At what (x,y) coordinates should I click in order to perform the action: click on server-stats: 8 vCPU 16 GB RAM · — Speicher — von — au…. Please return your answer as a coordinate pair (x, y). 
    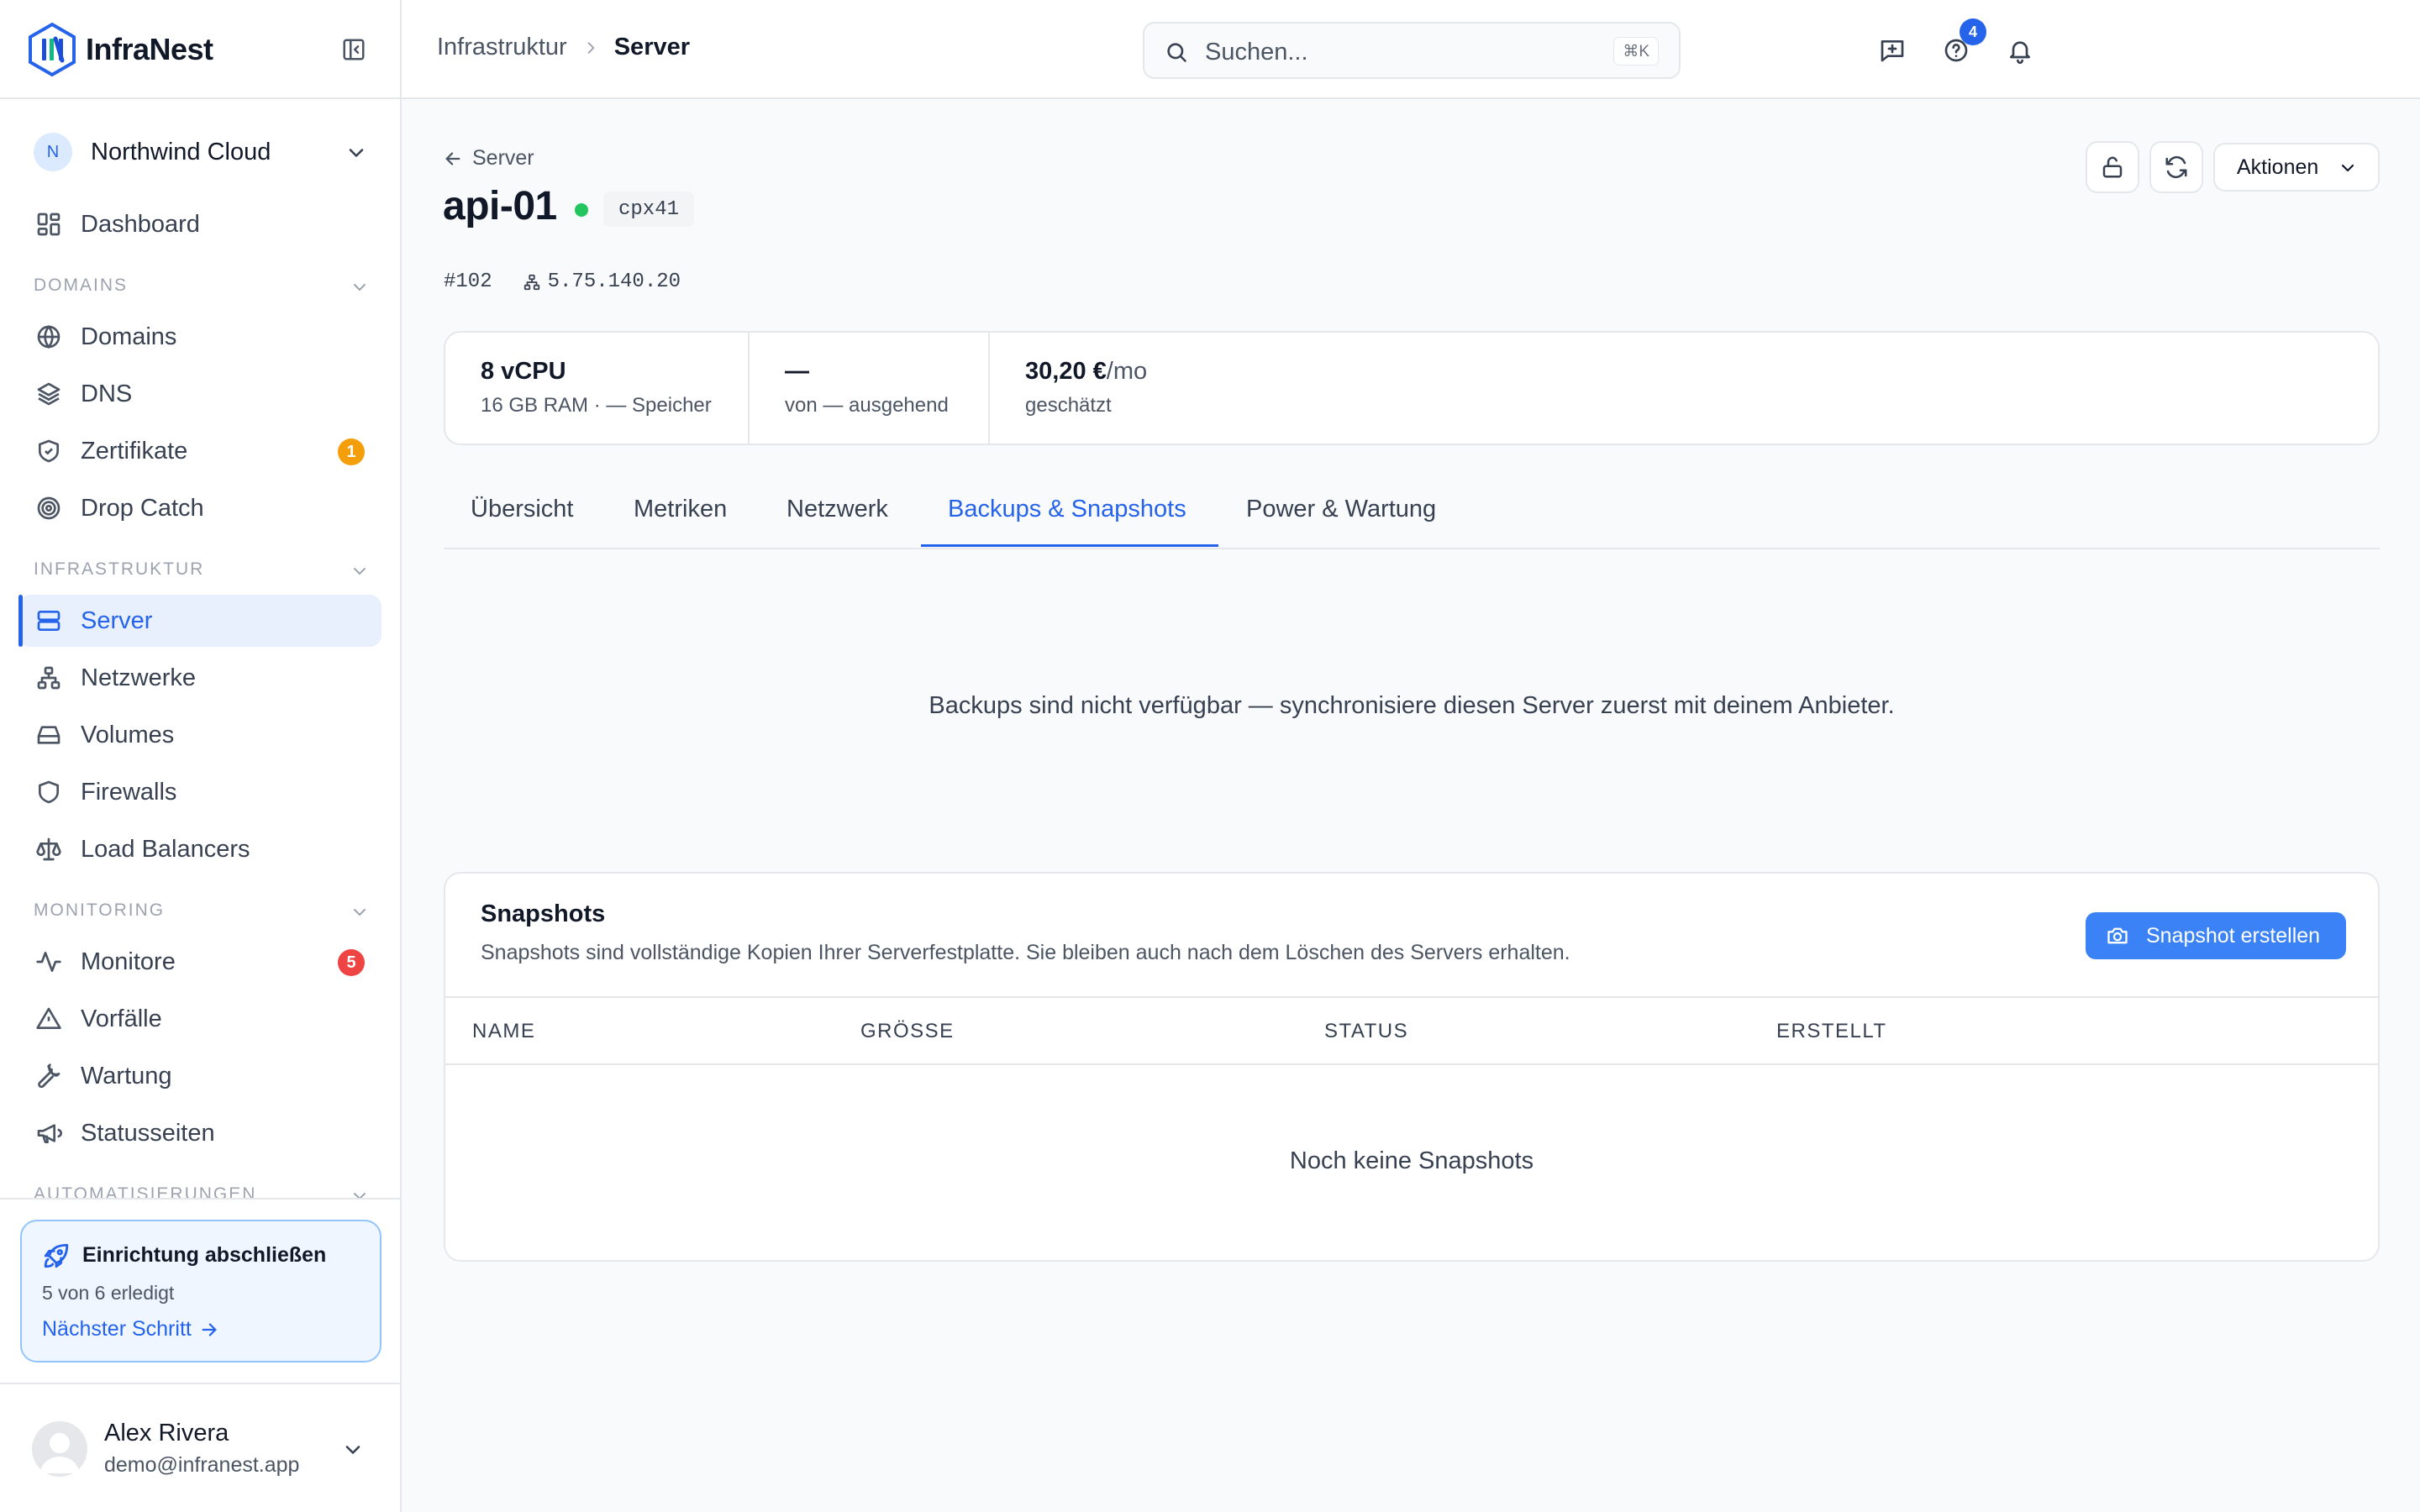
    Looking at the image, I should click on (1412, 388).